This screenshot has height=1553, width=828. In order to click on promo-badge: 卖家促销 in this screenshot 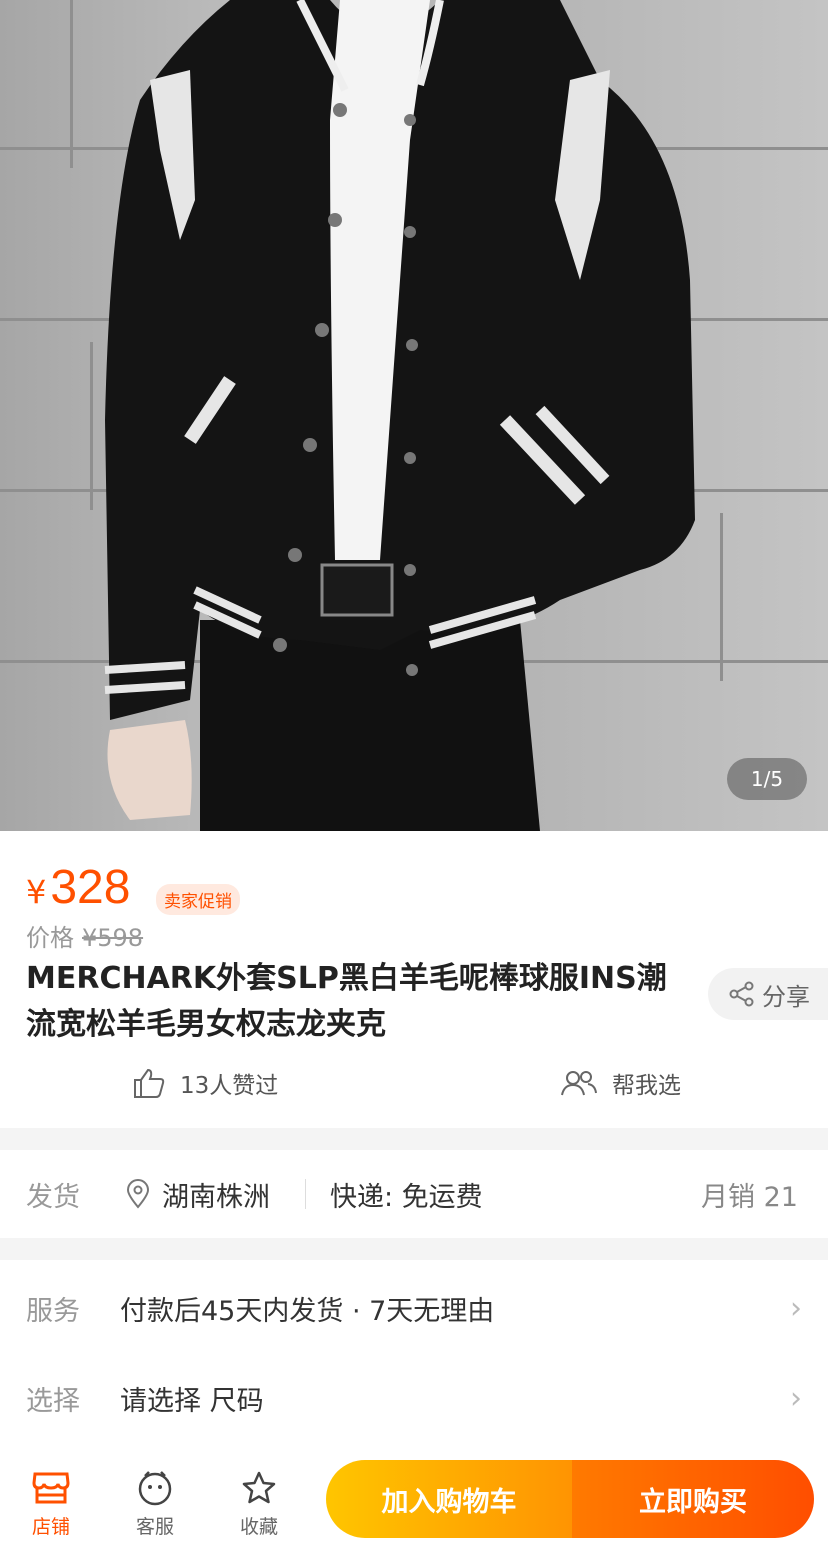, I will do `click(198, 899)`.